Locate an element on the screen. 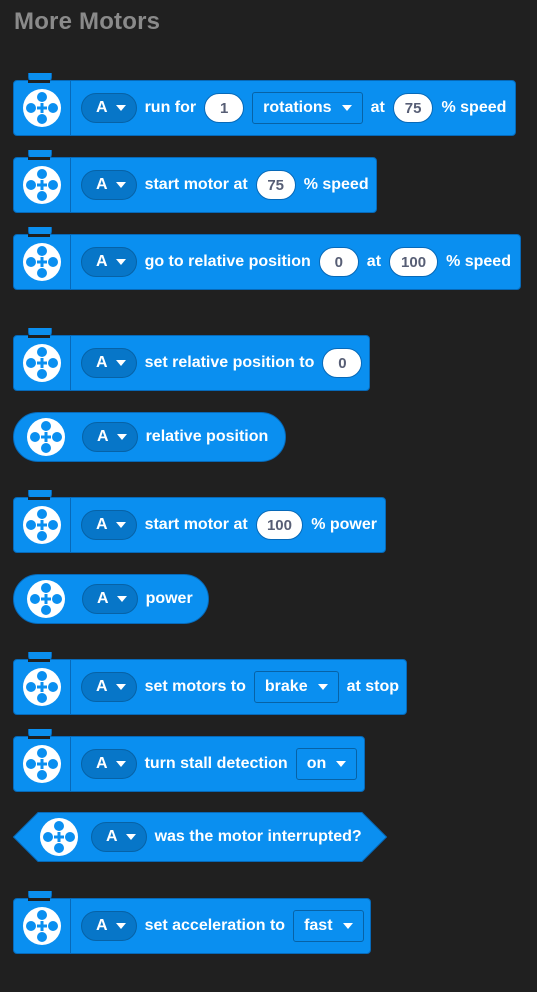 The image size is (537, 992). unit-dropdown: rotations is located at coordinates (307, 108).